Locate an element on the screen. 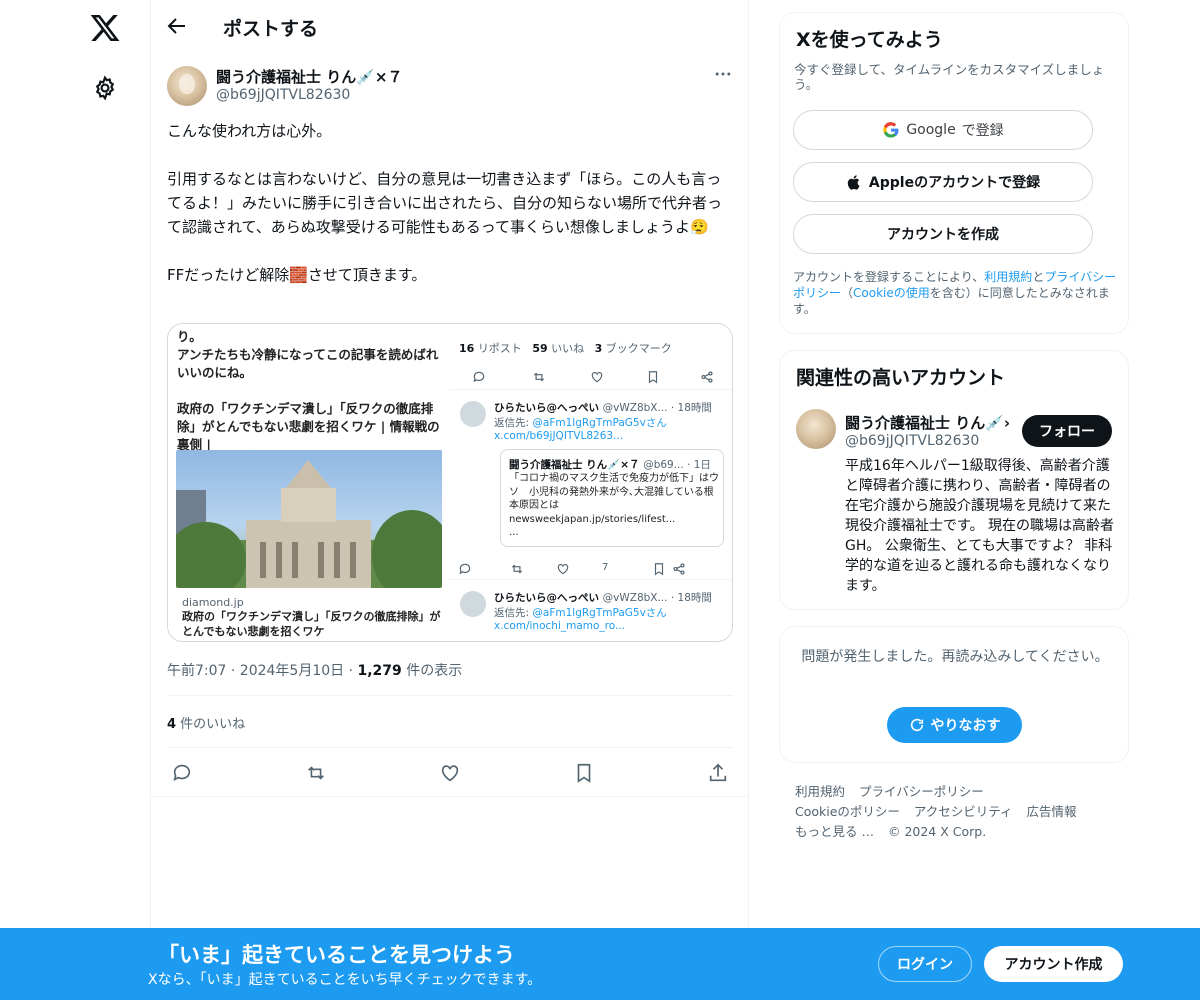 The width and height of the screenshot is (1200, 1000). login-button: ログイン is located at coordinates (925, 964).